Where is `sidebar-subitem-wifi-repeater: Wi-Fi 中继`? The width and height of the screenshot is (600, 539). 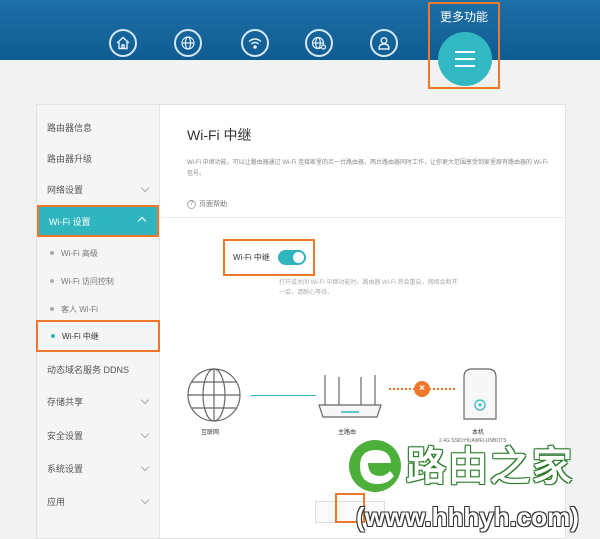 sidebar-subitem-wifi-repeater: Wi-Fi 中继 is located at coordinates (98, 336).